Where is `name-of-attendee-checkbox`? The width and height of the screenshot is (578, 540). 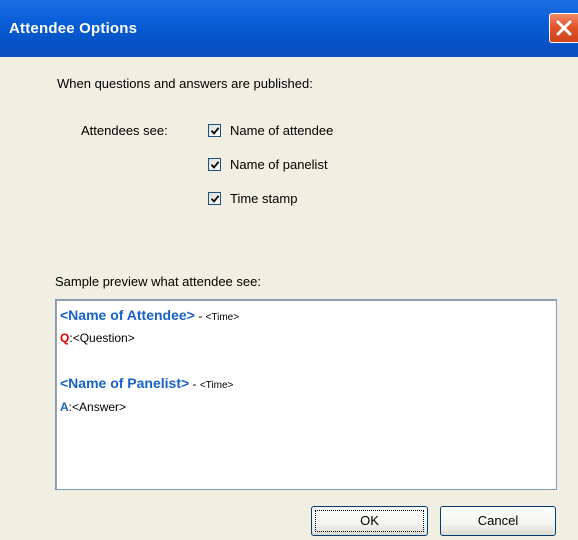 name-of-attendee-checkbox is located at coordinates (214, 130).